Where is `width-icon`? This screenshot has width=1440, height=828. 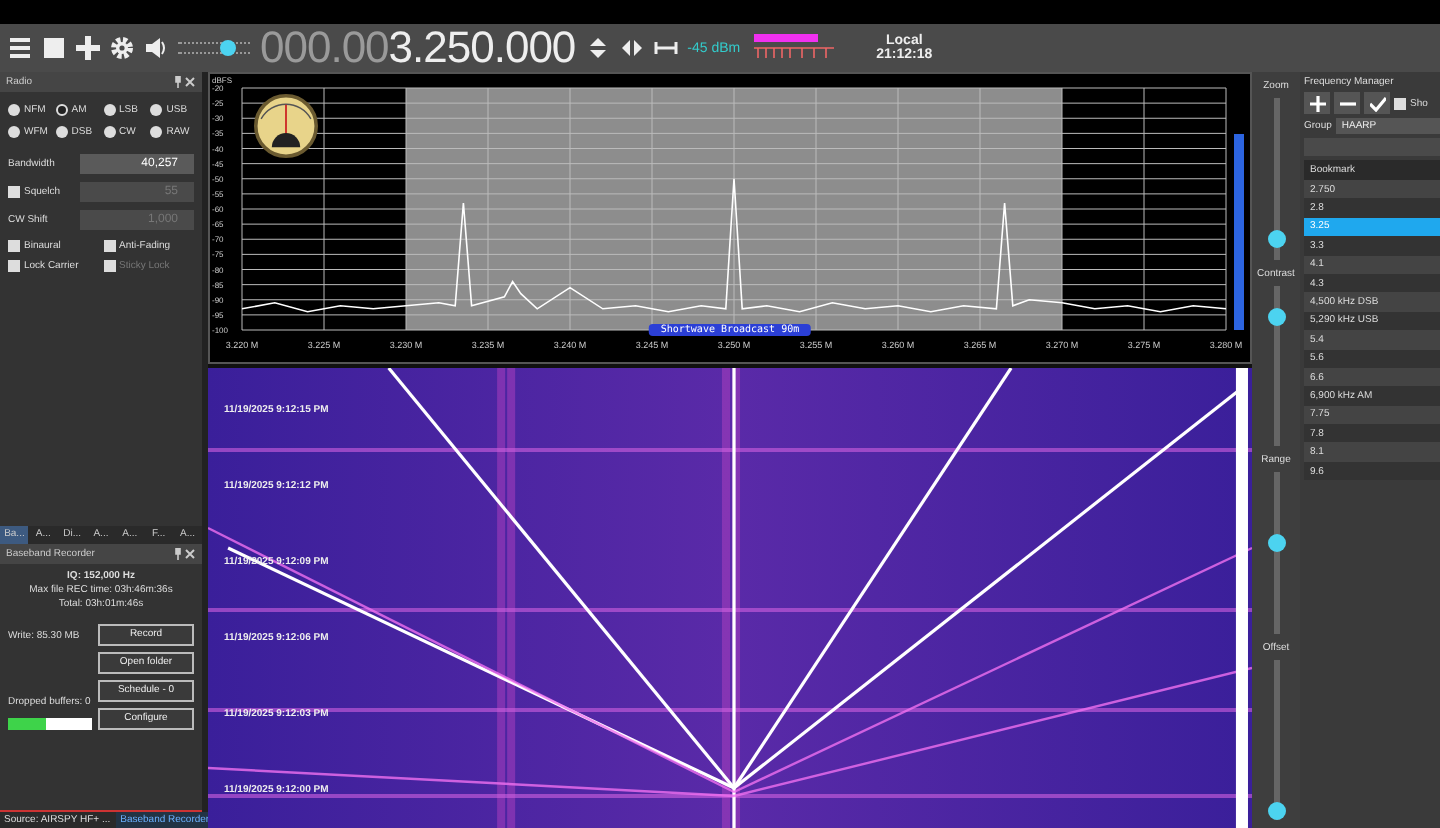
width-icon is located at coordinates (665, 48).